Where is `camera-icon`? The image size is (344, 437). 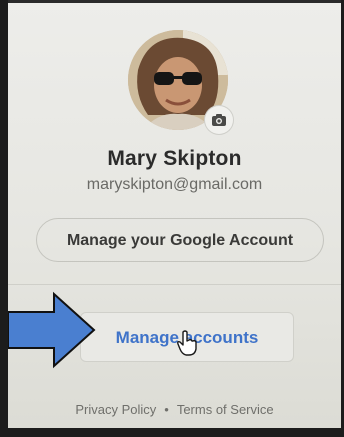 camera-icon is located at coordinates (219, 120).